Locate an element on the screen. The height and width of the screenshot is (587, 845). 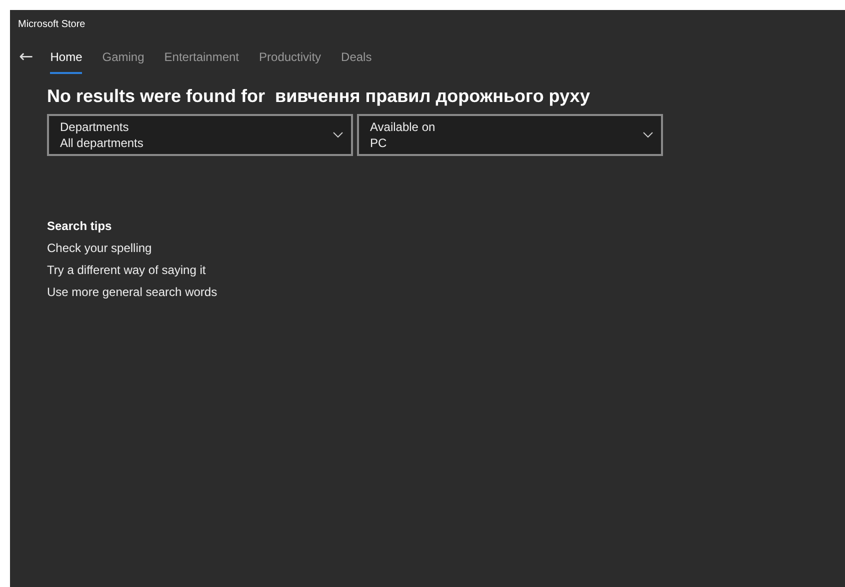
search-tip: Use more general search words is located at coordinates (132, 292).